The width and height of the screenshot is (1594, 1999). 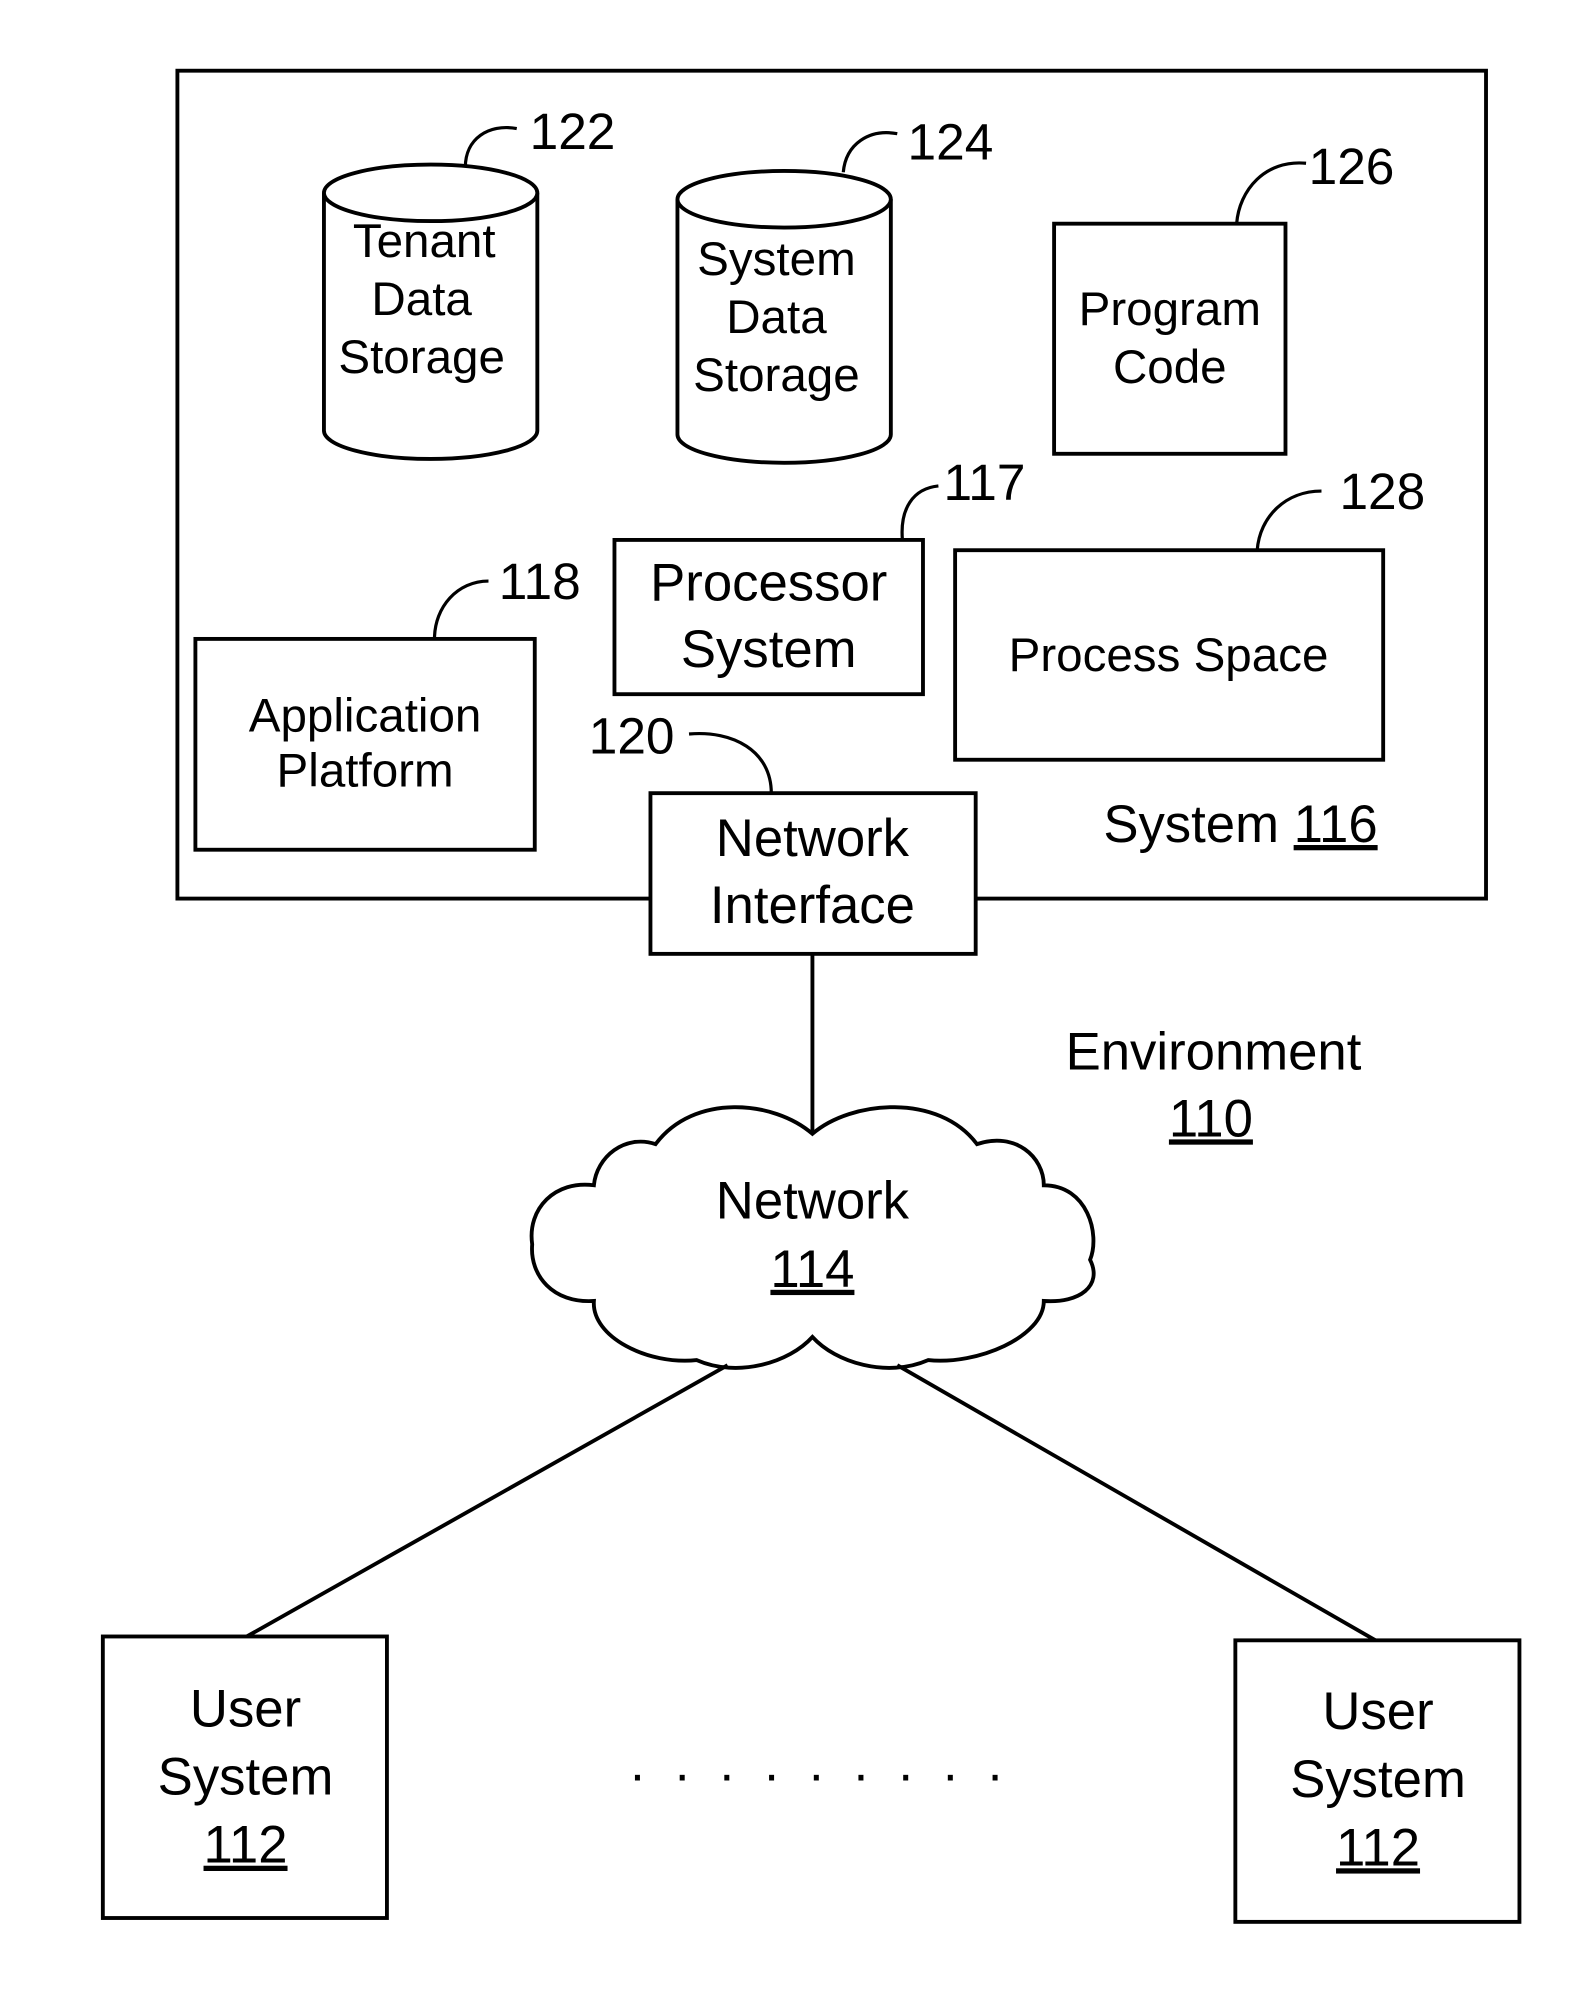 What do you see at coordinates (768, 582) in the screenshot?
I see `processor-system-label-line1: Processor` at bounding box center [768, 582].